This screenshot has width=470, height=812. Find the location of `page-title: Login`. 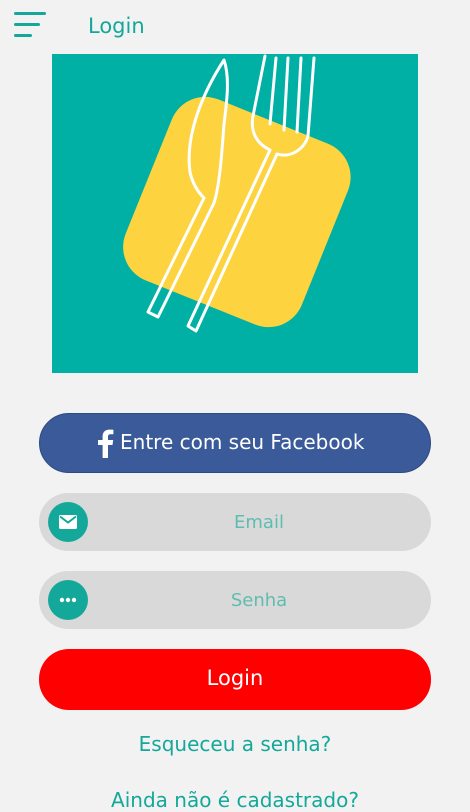

page-title: Login is located at coordinates (116, 26).